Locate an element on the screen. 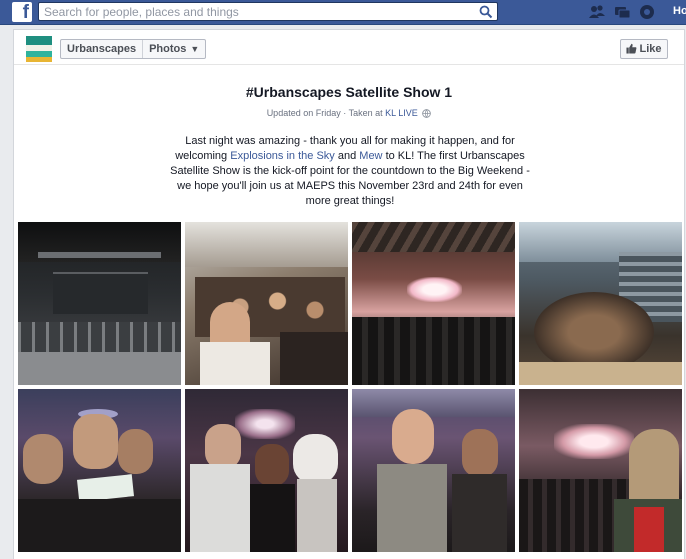 The image size is (686, 559). breadcrumb-page-link: Urbanscapes is located at coordinates (101, 49).